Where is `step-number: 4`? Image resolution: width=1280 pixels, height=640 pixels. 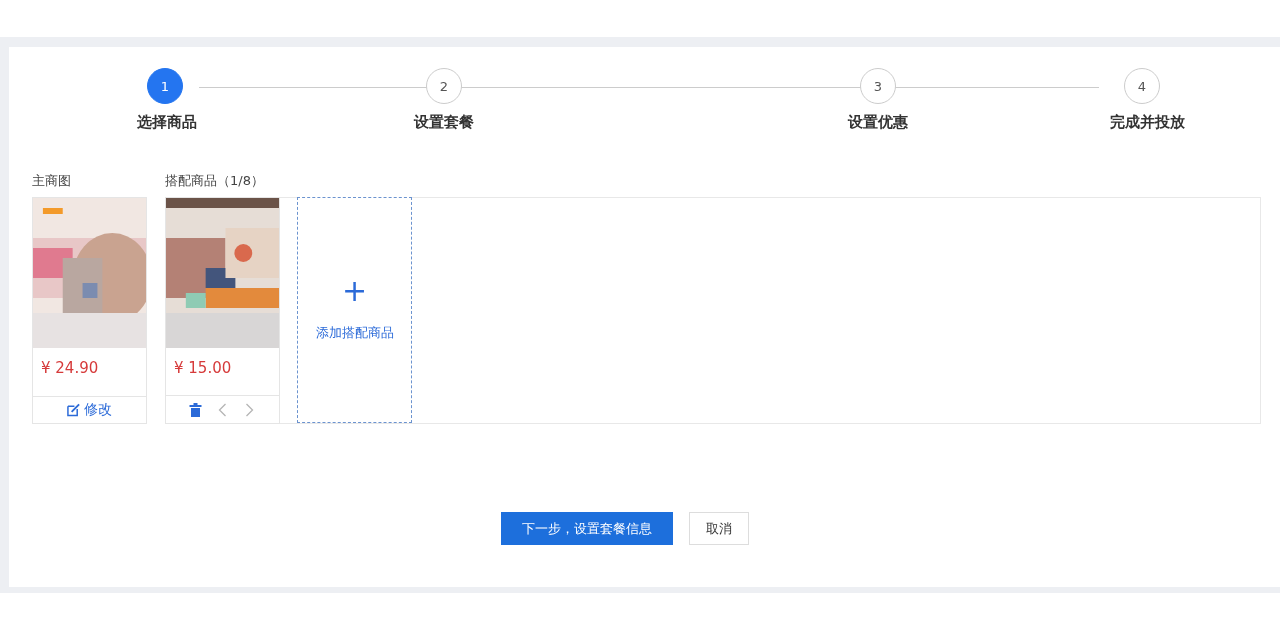 step-number: 4 is located at coordinates (1142, 86).